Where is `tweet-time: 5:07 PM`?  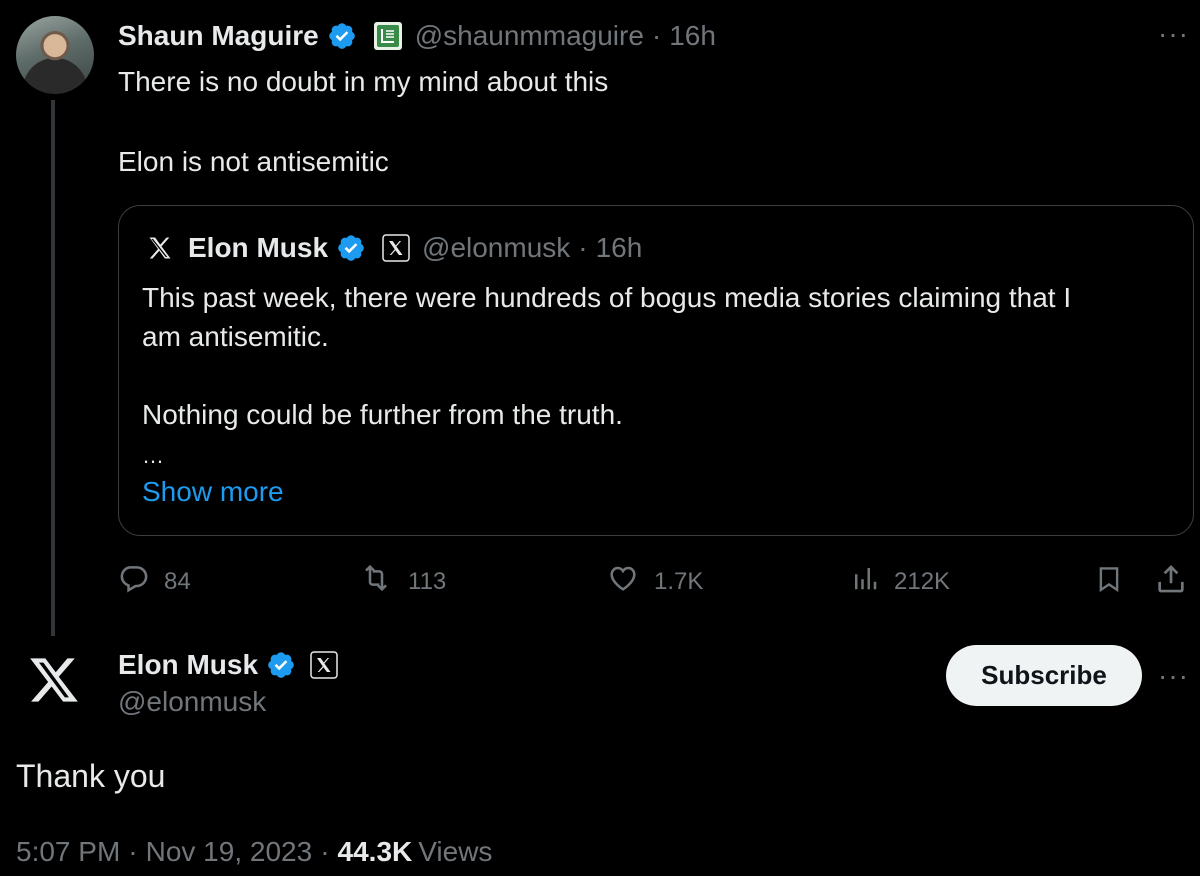
tweet-time: 5:07 PM is located at coordinates (68, 852).